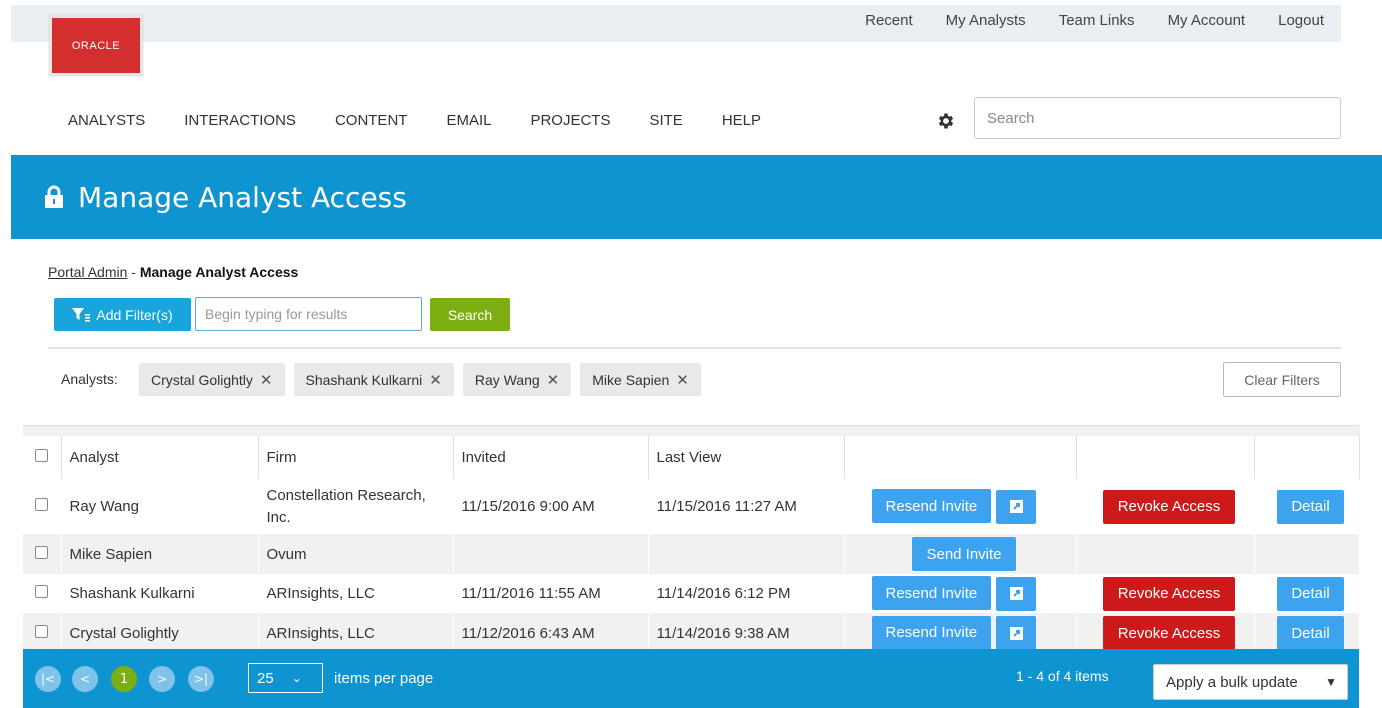 The height and width of the screenshot is (708, 1382). Describe the element at coordinates (160, 593) in the screenshot. I see `analyst-name: Shashank Kulkarni` at that location.